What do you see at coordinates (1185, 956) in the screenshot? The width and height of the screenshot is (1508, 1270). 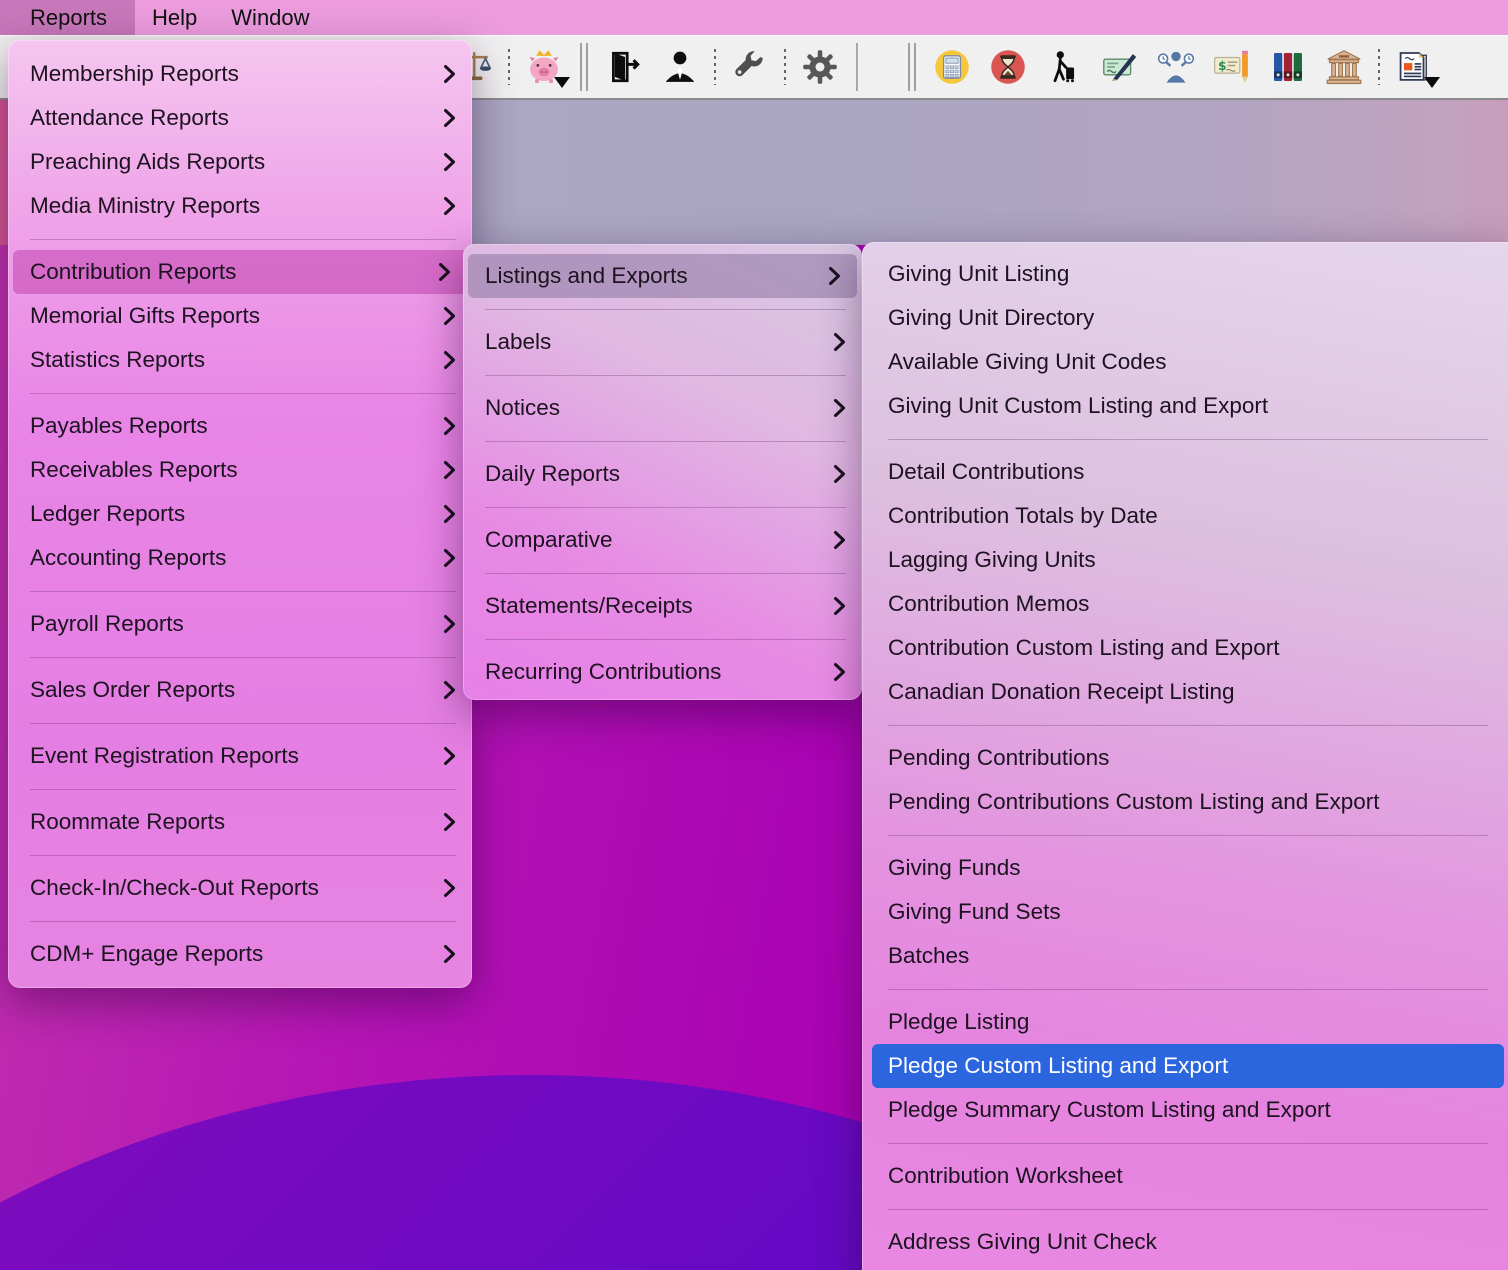 I see `menu-item-batches: Batches` at bounding box center [1185, 956].